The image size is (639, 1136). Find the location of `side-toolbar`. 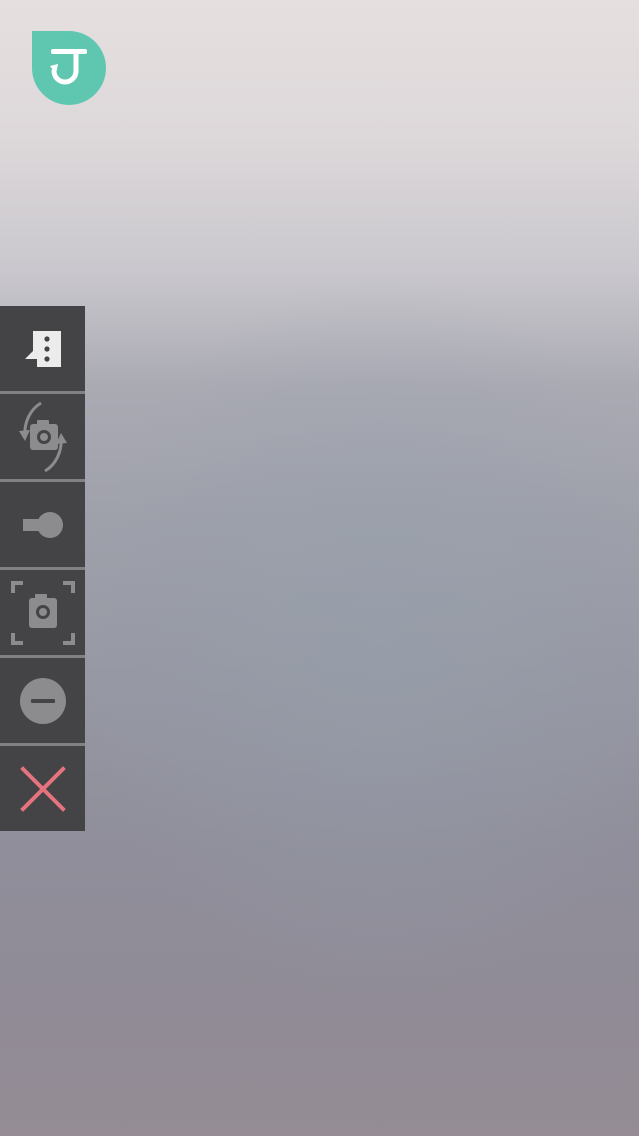

side-toolbar is located at coordinates (42, 568).